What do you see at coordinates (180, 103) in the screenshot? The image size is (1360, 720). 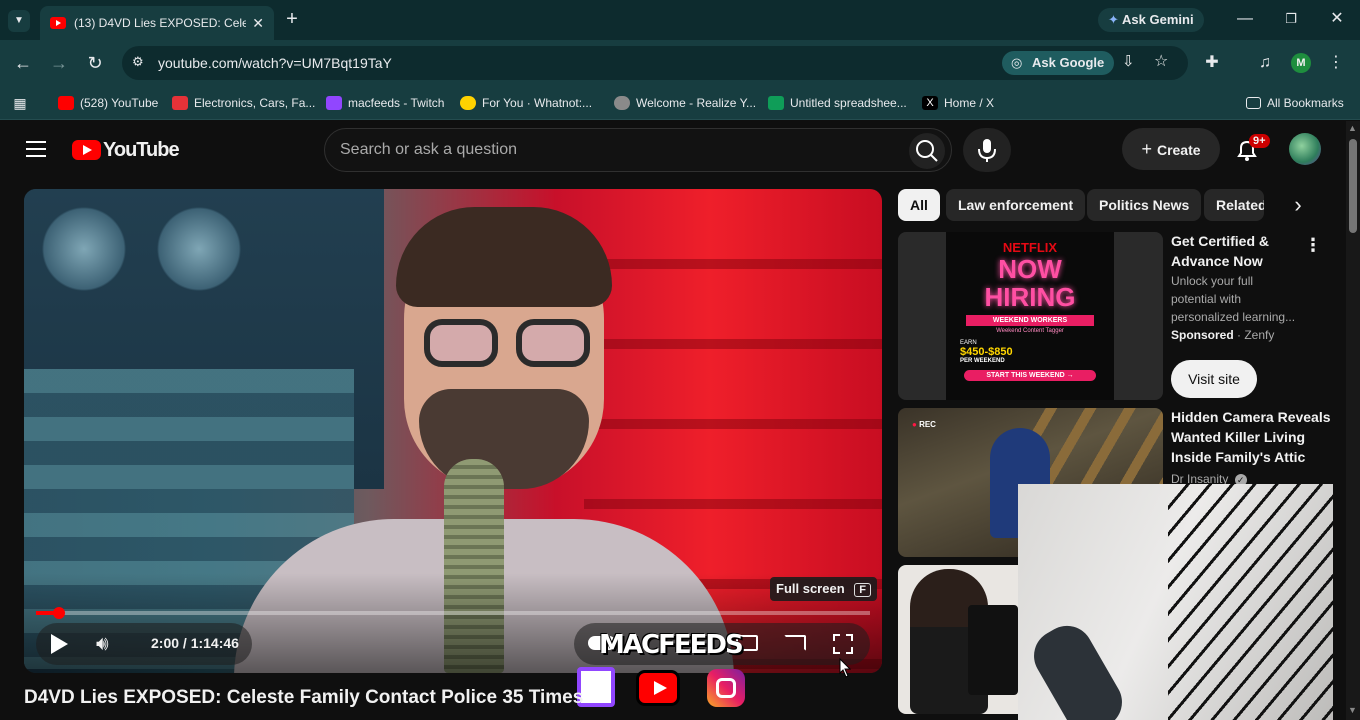 I see `ebay-icon` at bounding box center [180, 103].